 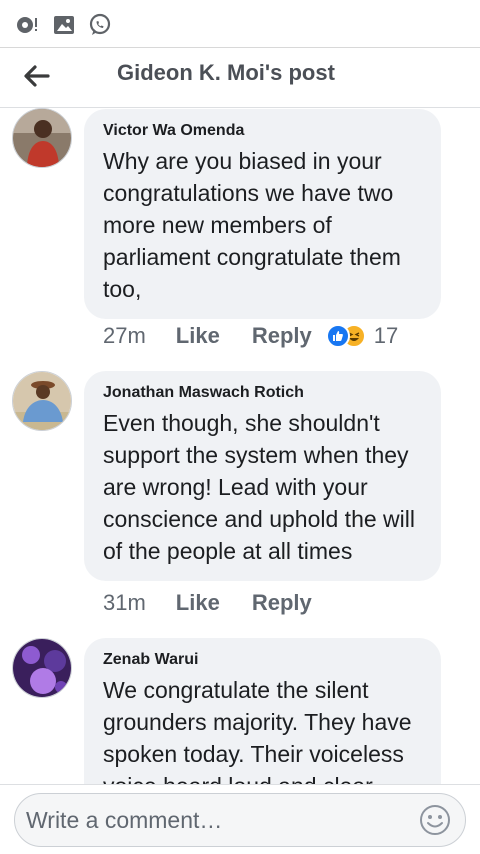 I want to click on comment-author: Victor Wa Omenda, so click(x=262, y=131).